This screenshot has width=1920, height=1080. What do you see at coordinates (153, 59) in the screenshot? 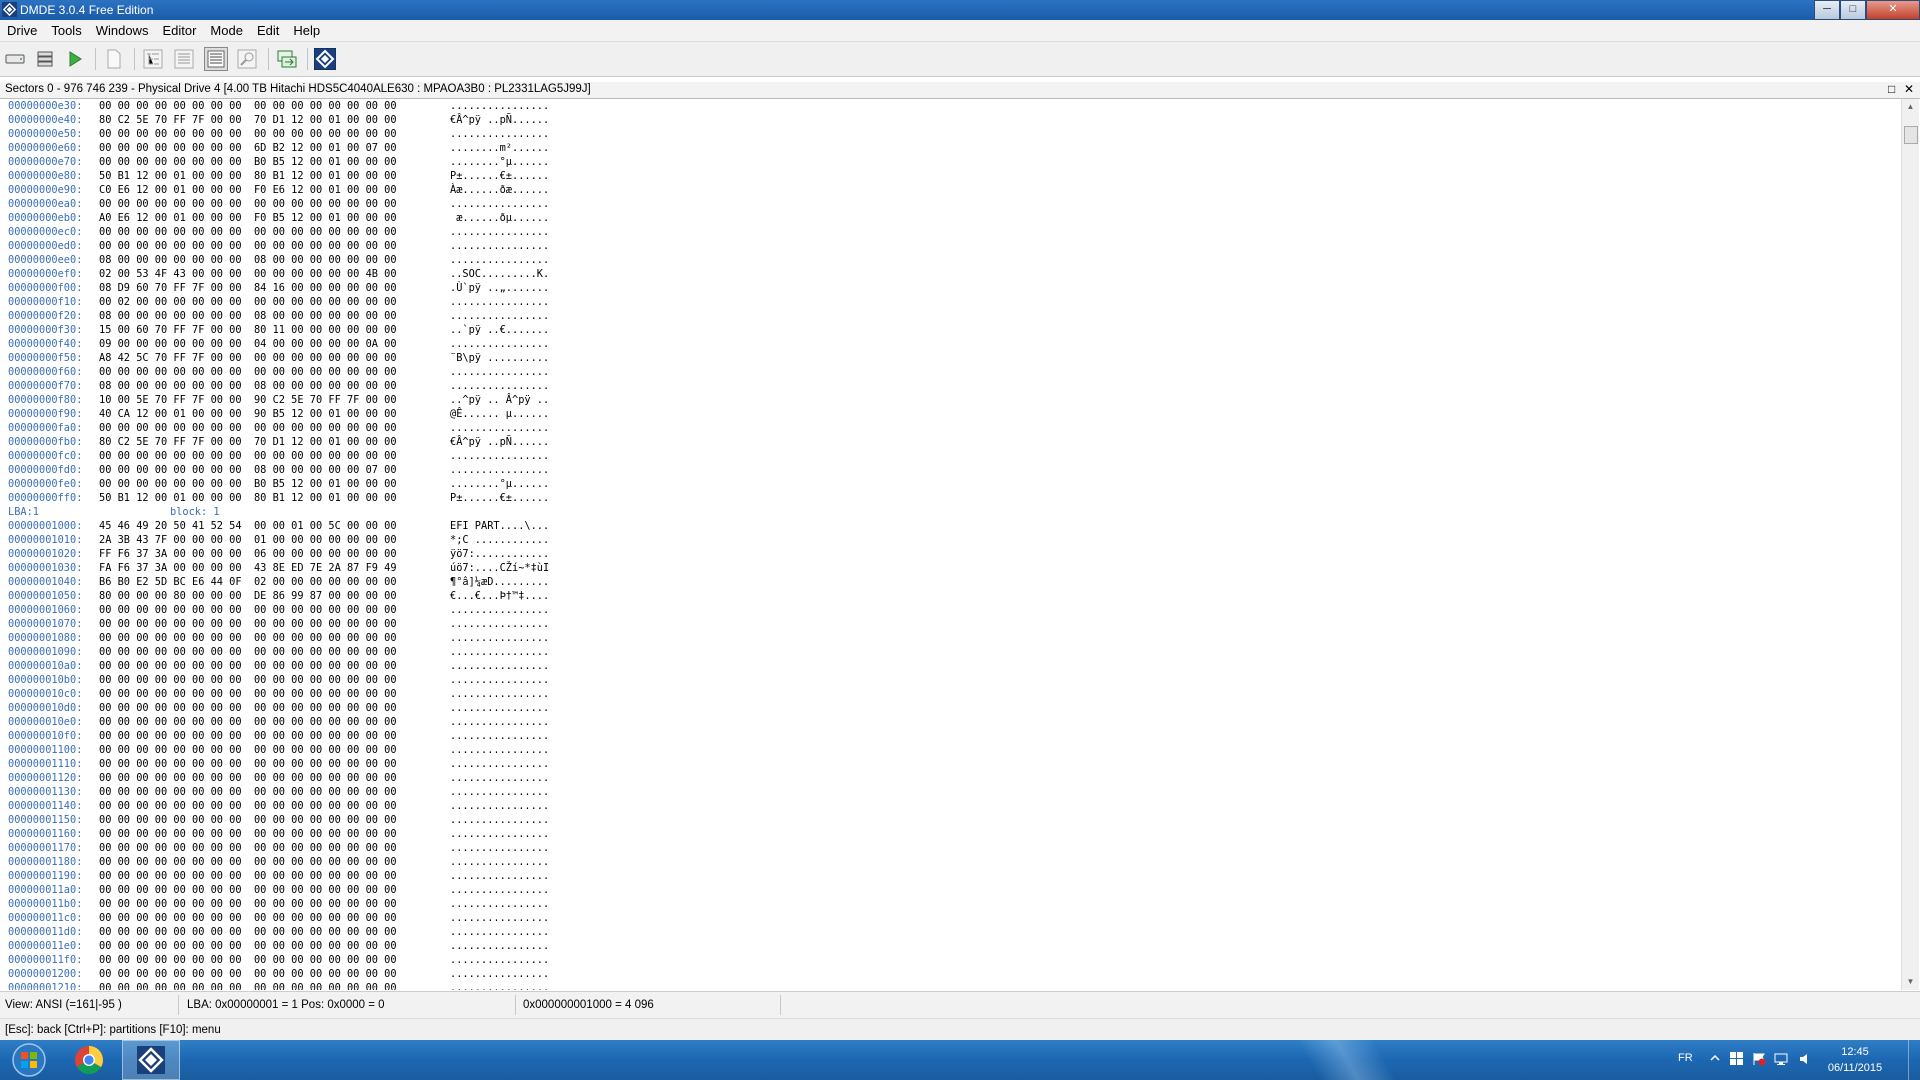
I see `tree-view-icon` at bounding box center [153, 59].